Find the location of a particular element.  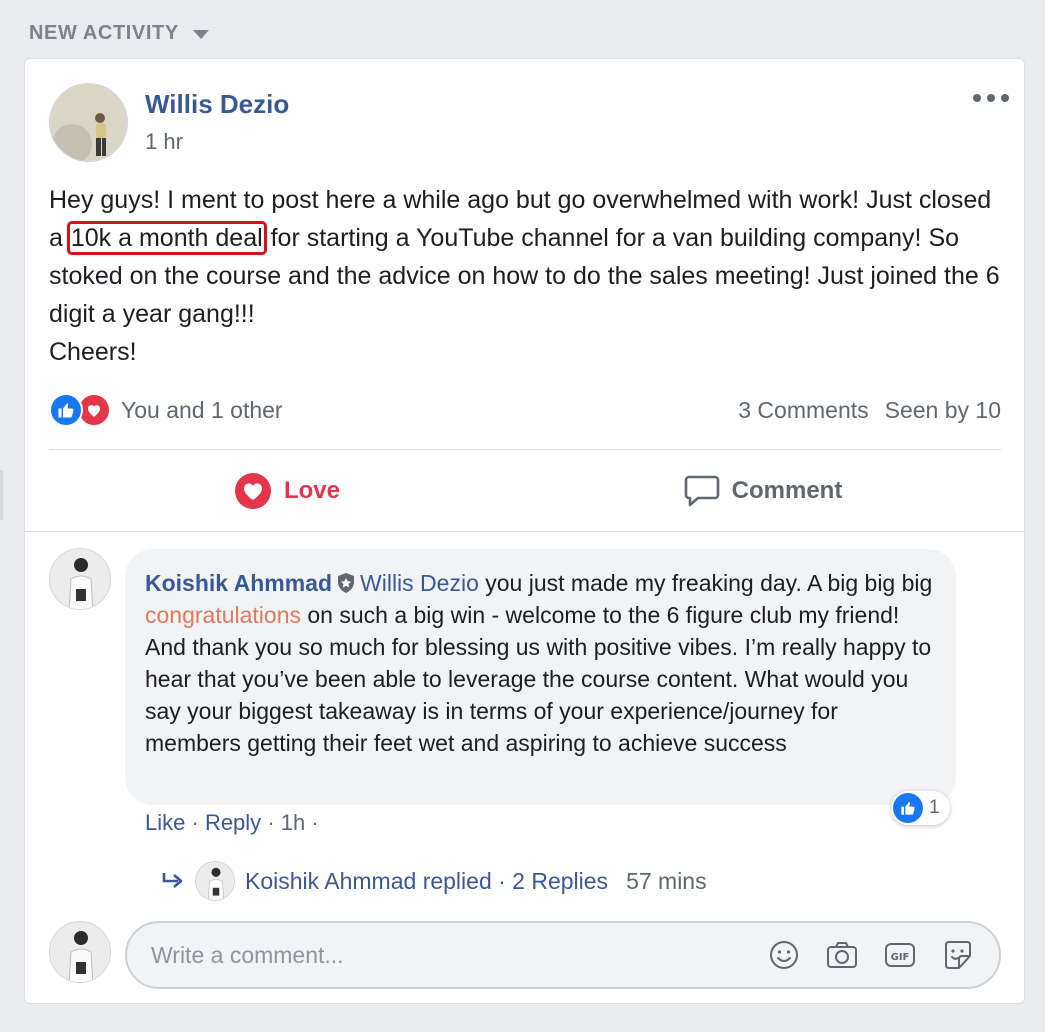

replier-avatar is located at coordinates (215, 881).